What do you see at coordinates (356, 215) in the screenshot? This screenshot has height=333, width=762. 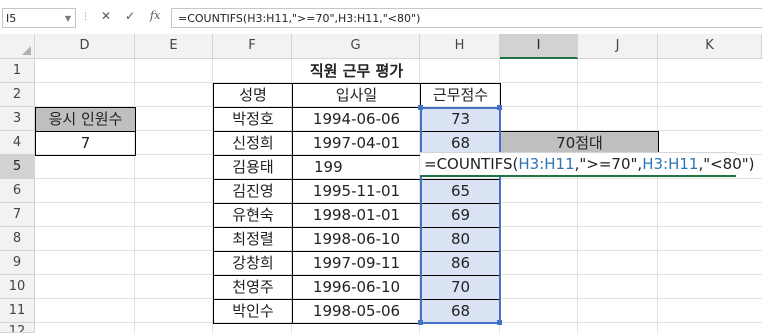 I see `record-date: 1998-01-01` at bounding box center [356, 215].